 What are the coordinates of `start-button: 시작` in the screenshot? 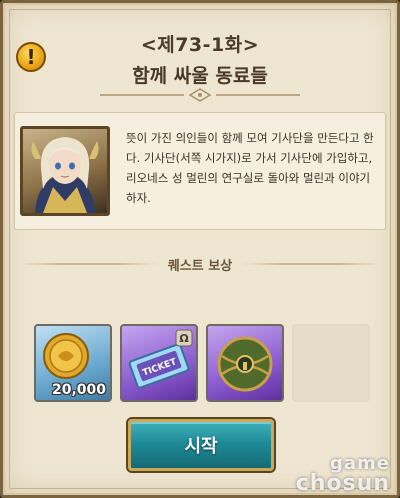 It's located at (201, 445).